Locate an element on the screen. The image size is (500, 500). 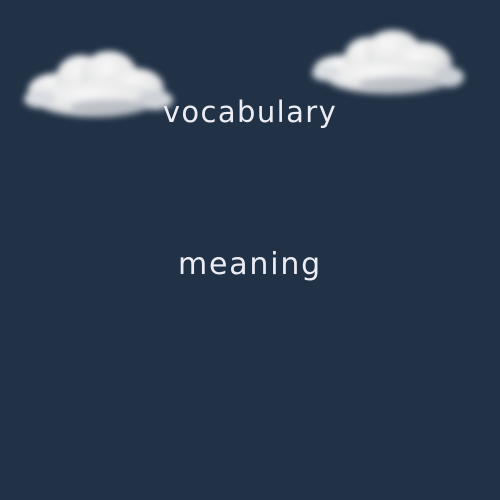
meaning-word: meaning is located at coordinates (250, 264).